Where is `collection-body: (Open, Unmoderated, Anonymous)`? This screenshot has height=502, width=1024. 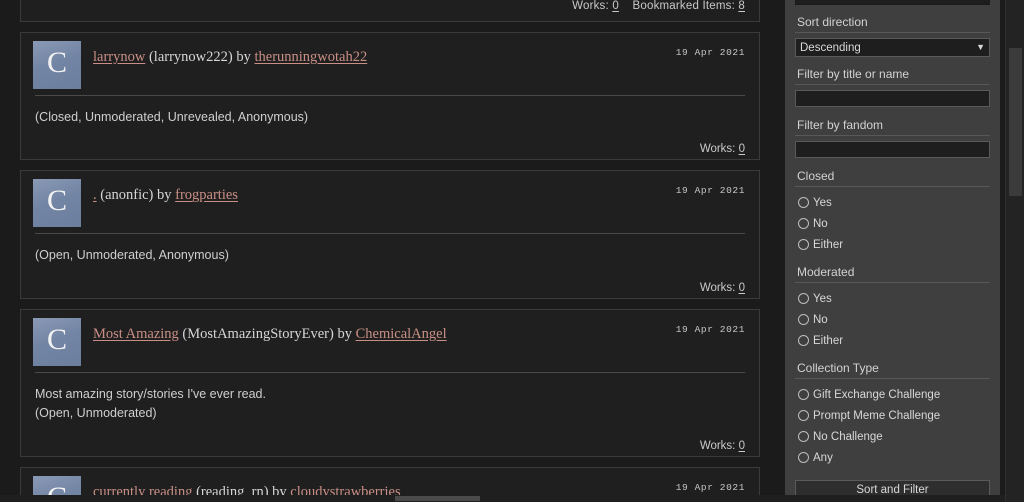 collection-body: (Open, Unmoderated, Anonymous) is located at coordinates (390, 251).